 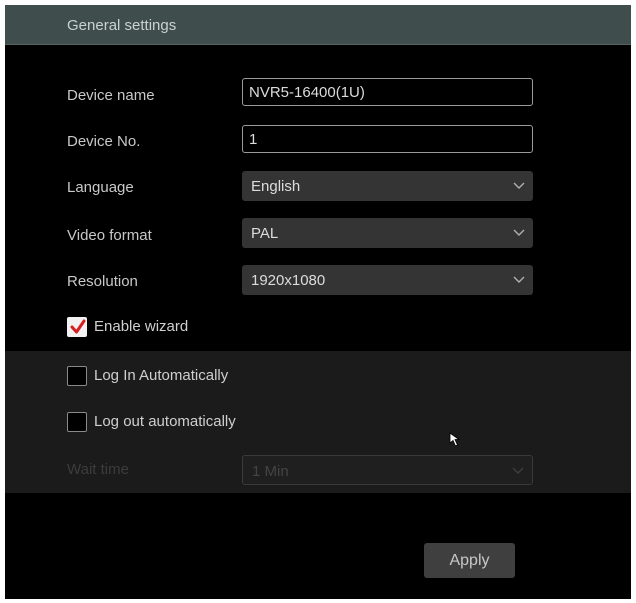 I want to click on resolution-value: 1920x1080, so click(x=288, y=280).